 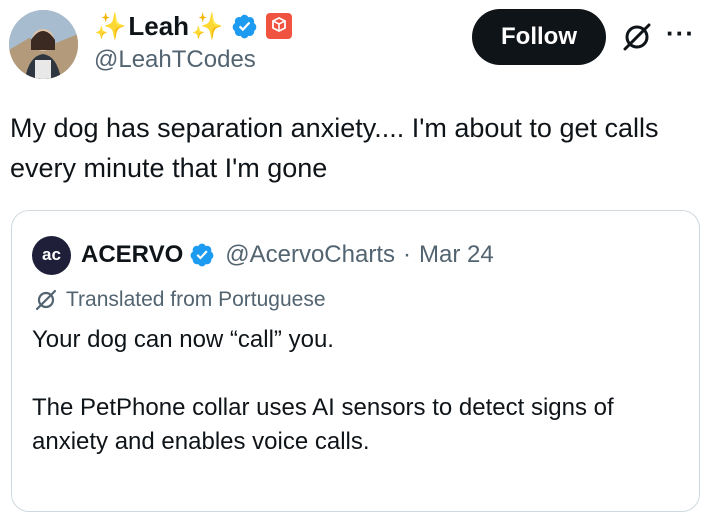 What do you see at coordinates (680, 33) in the screenshot?
I see `more-options-button: ···` at bounding box center [680, 33].